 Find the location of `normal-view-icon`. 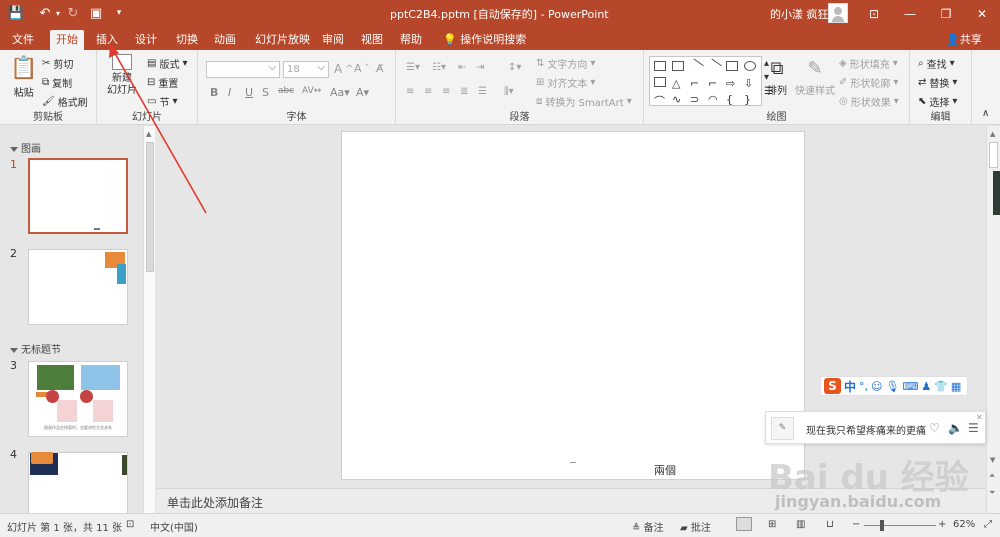

normal-view-icon is located at coordinates (744, 524).